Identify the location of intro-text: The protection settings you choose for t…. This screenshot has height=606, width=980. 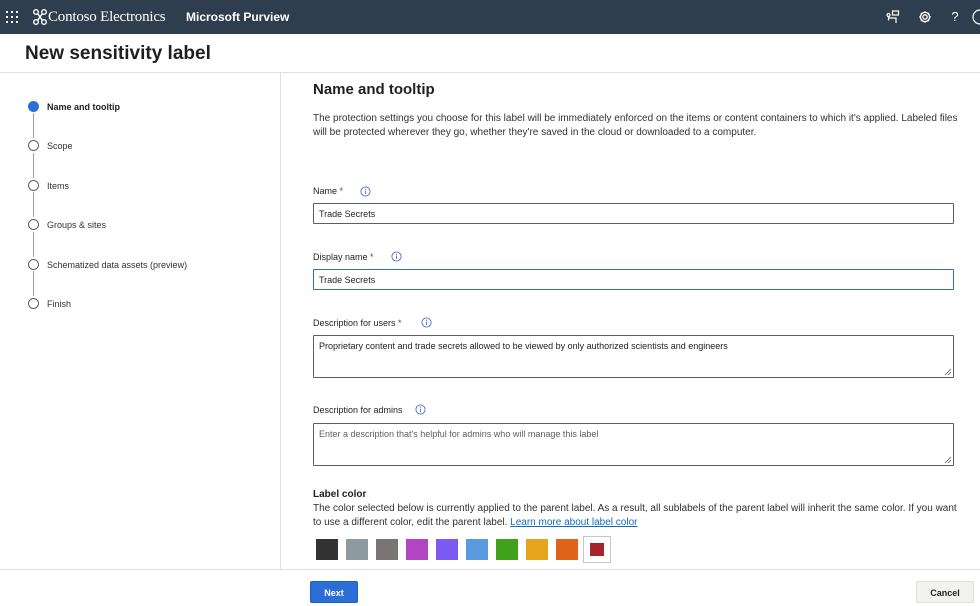
(635, 125).